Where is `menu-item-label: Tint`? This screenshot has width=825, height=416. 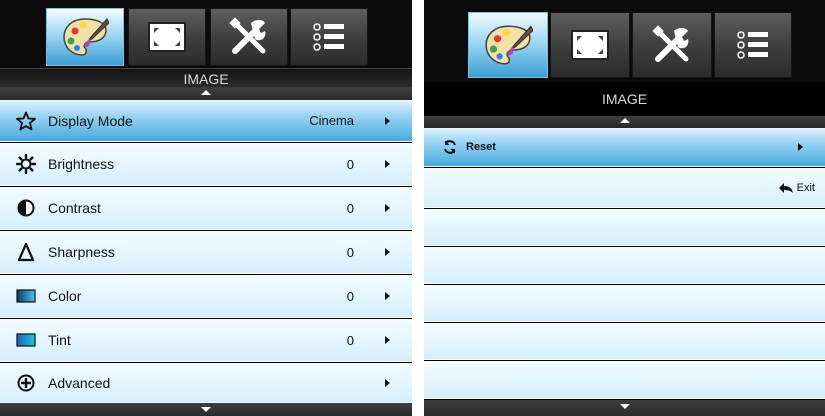 menu-item-label: Tint is located at coordinates (59, 340).